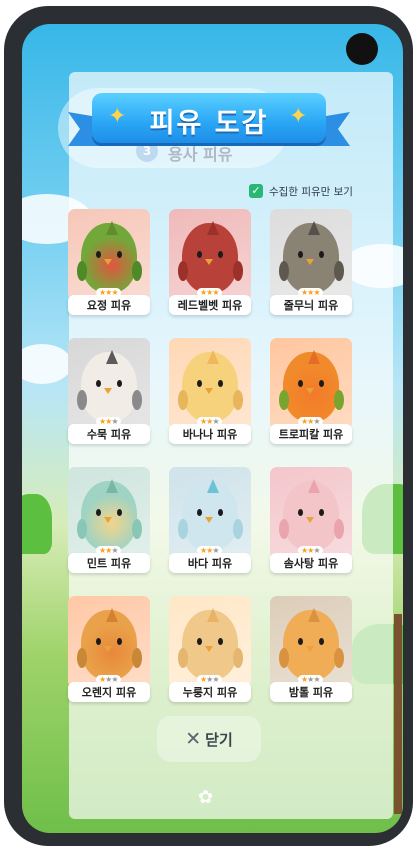 This screenshot has height=850, width=417. I want to click on close-button: ✕ 닫기, so click(209, 739).